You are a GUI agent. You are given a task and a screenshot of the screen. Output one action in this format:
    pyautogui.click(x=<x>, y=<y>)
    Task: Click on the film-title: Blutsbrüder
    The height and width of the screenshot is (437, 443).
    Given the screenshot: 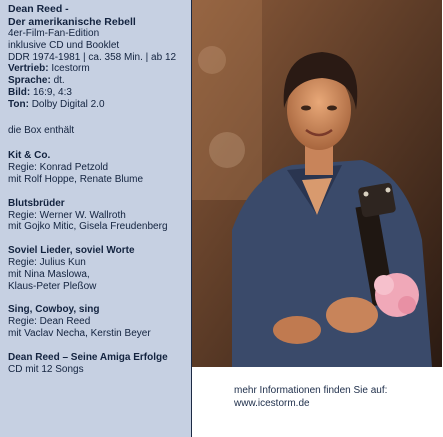 What is the action you would take?
    pyautogui.click(x=36, y=203)
    